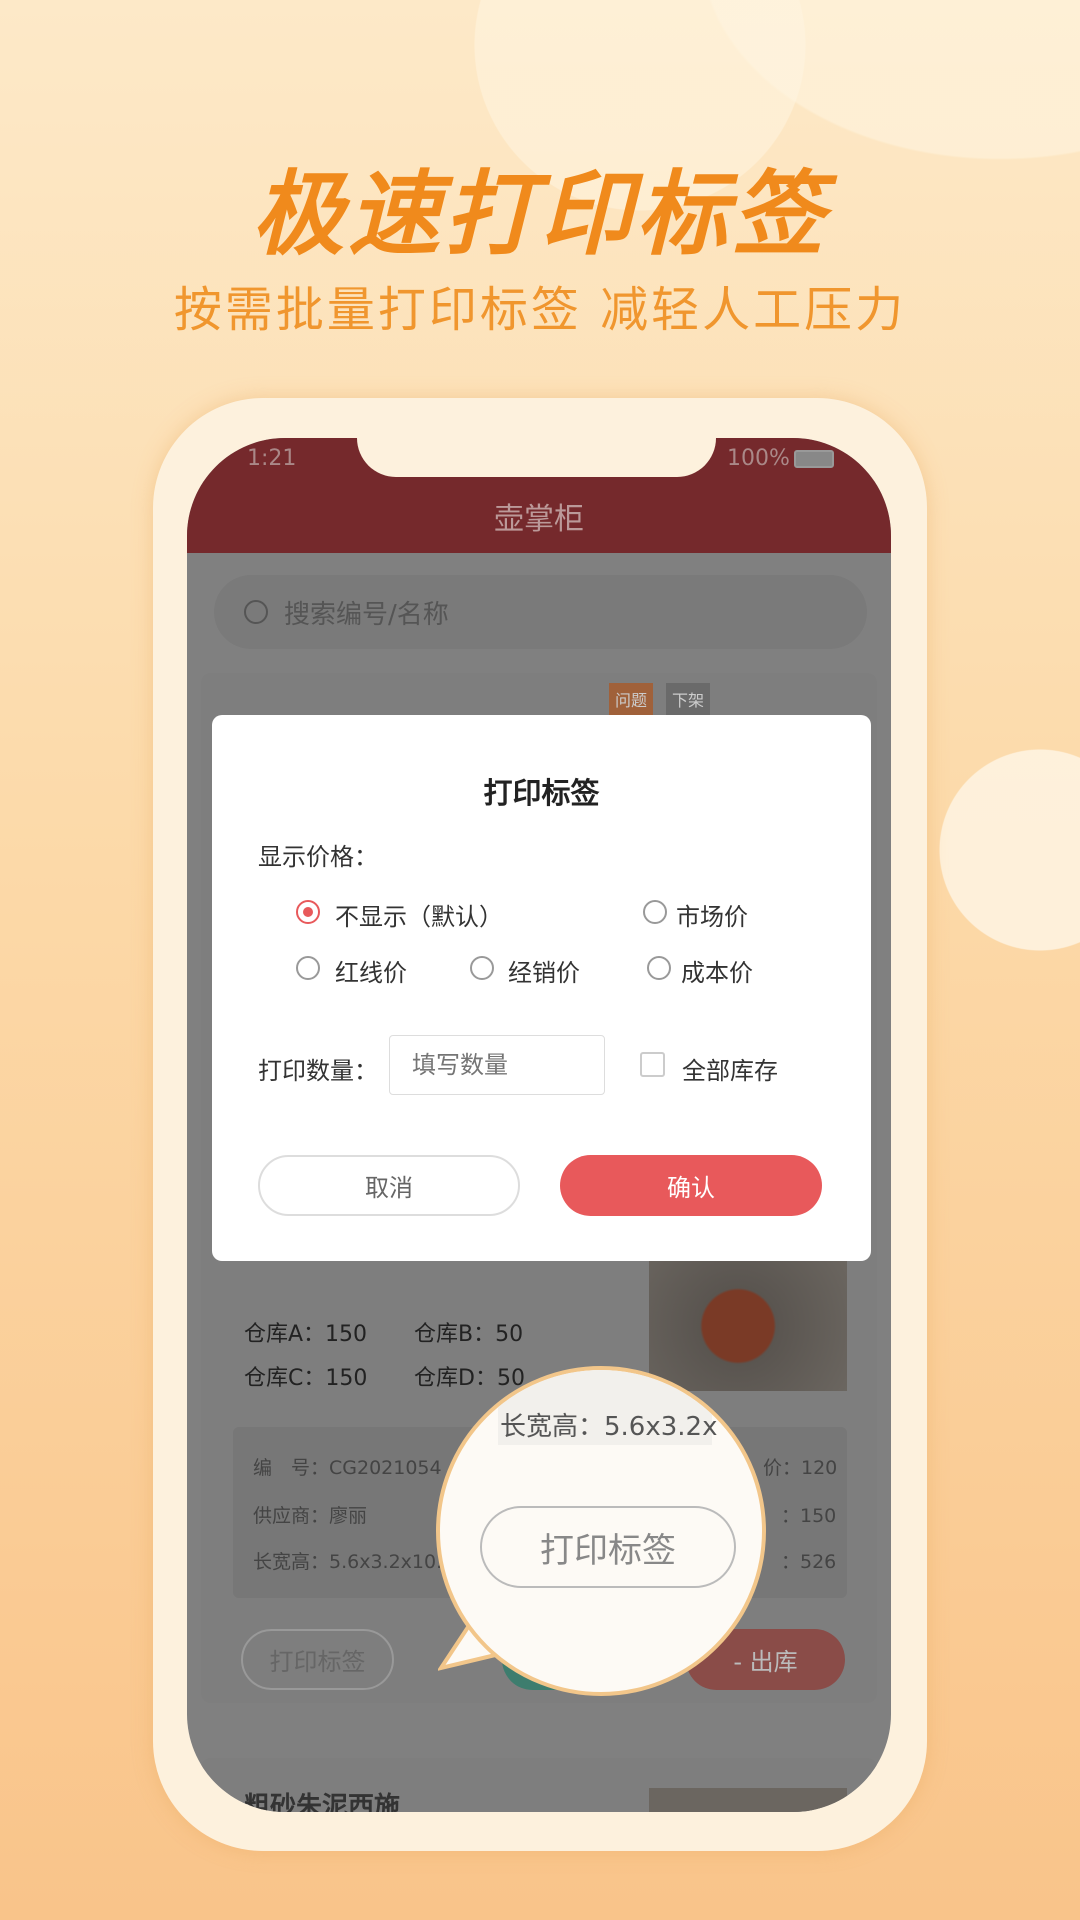  I want to click on info-price-1: 价：120, so click(800, 1468).